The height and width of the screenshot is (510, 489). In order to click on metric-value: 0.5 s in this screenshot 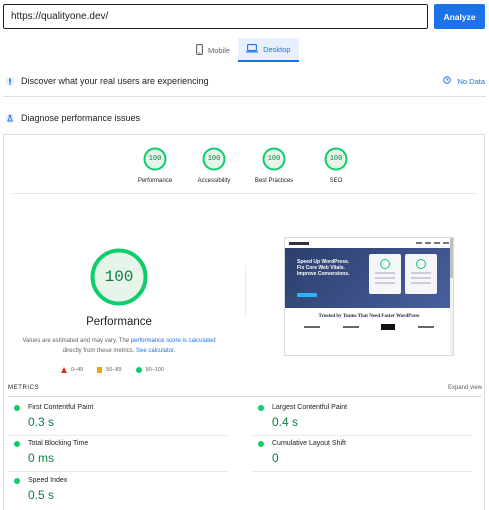, I will do `click(41, 495)`.